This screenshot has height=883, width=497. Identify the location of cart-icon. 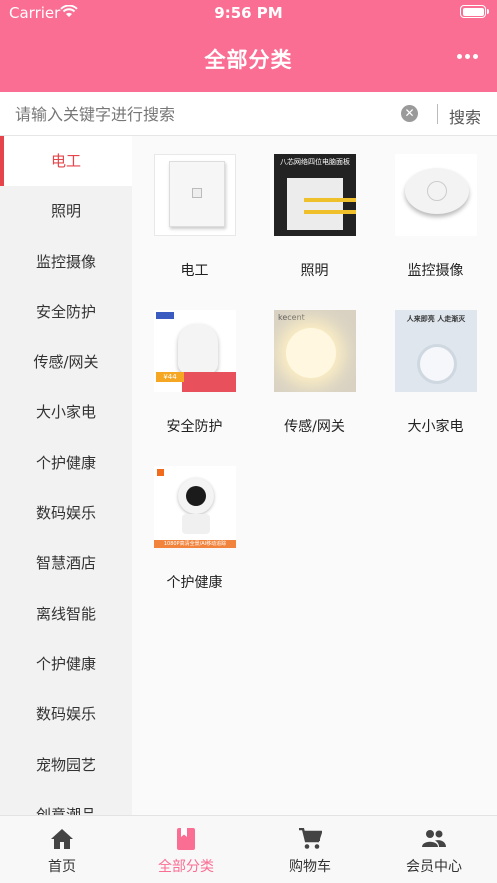
(310, 838).